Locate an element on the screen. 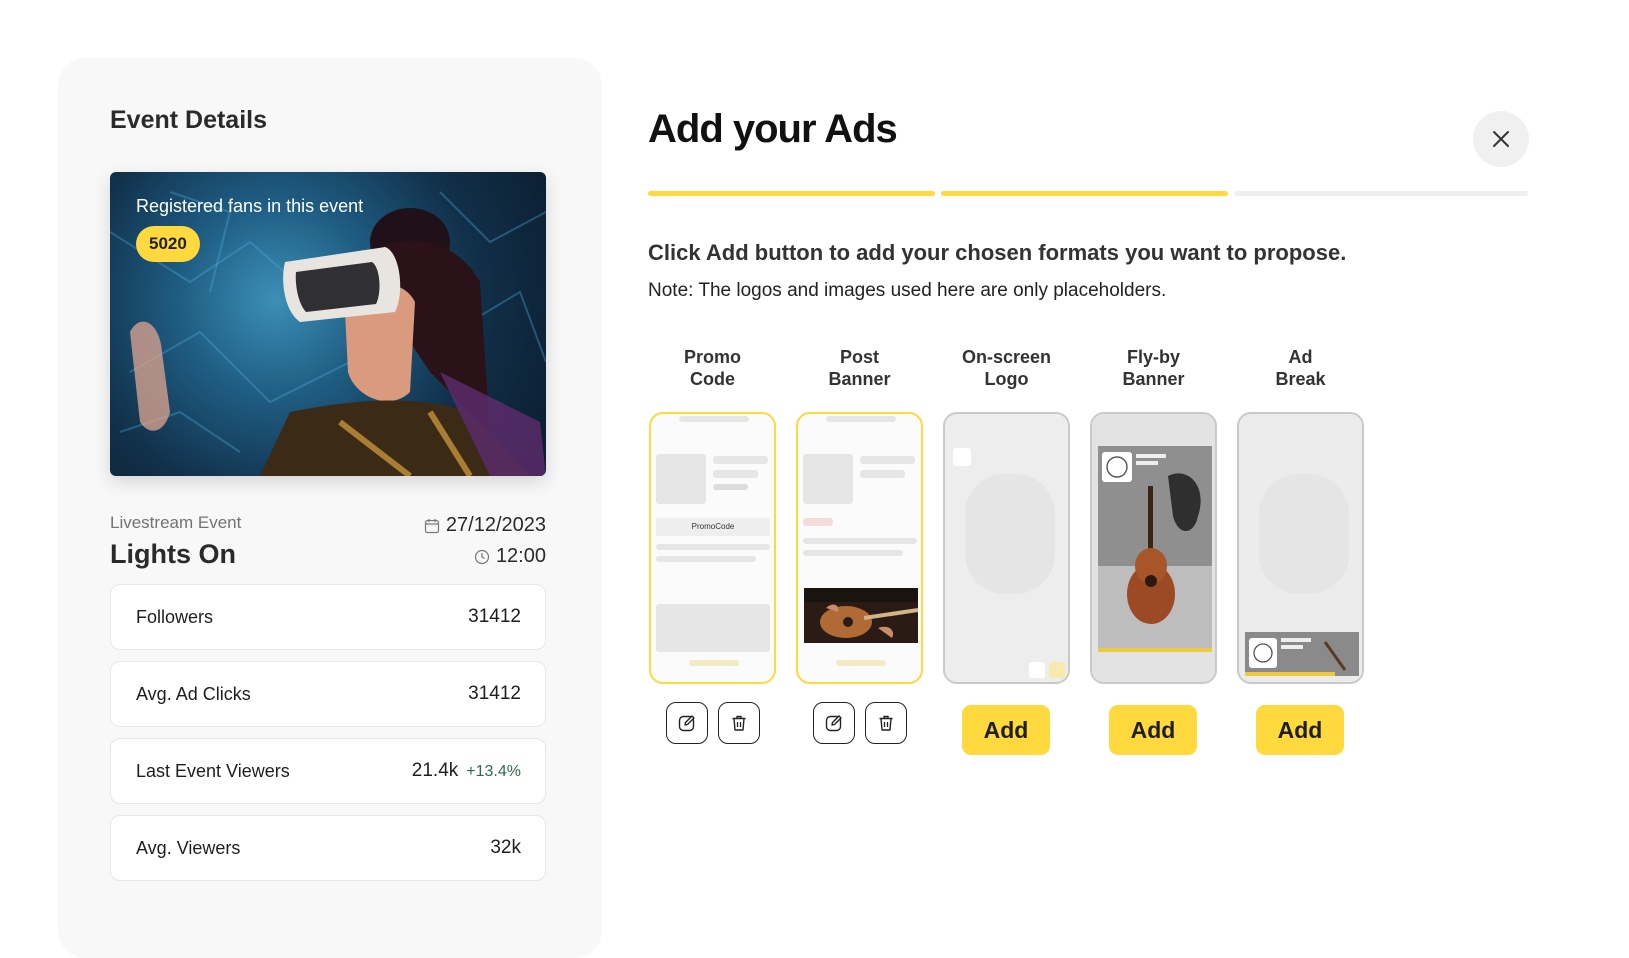  format-label: On-screen Logo is located at coordinates (1006, 368).